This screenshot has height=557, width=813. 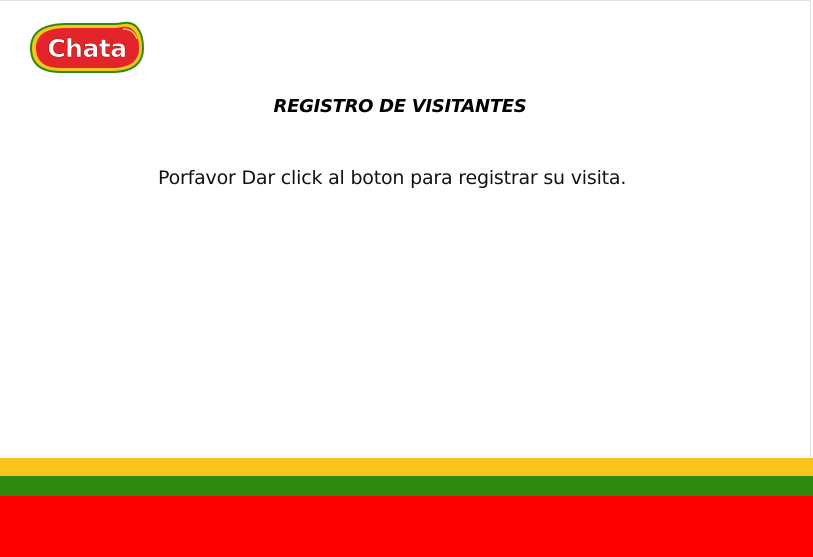 I want to click on logo-text: Chata, so click(x=86, y=48).